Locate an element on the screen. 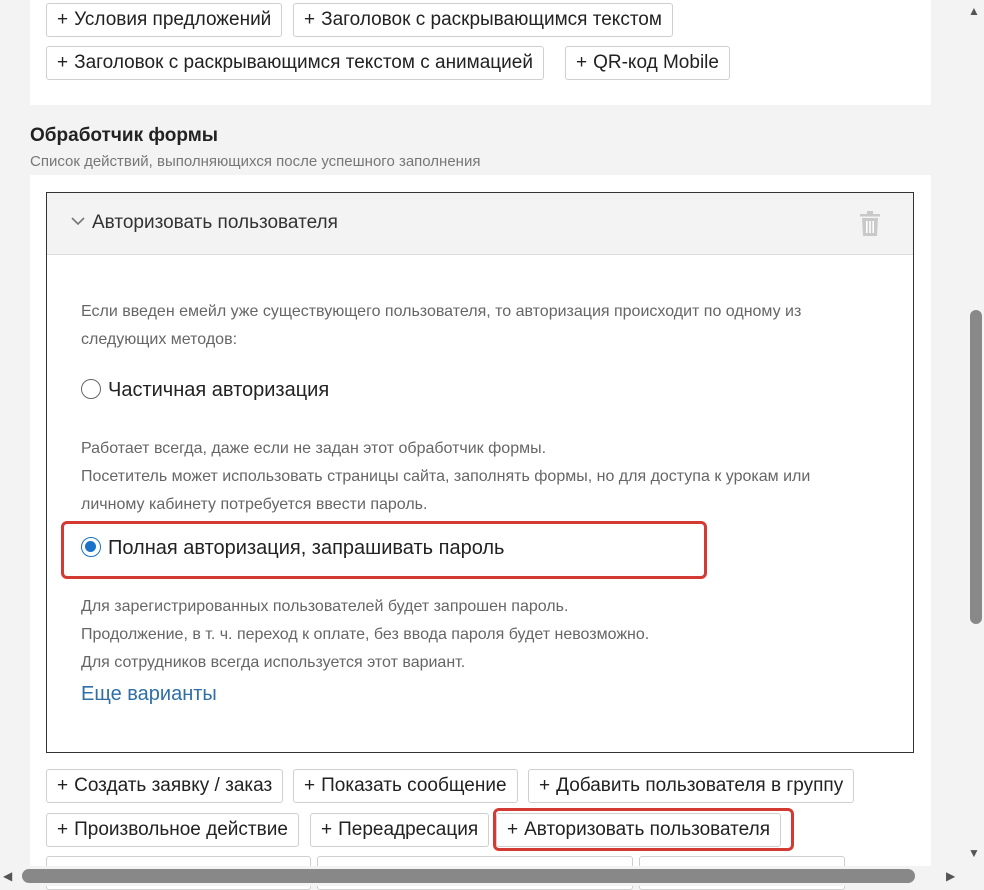 This screenshot has height=890, width=984. partial-auth-radio is located at coordinates (91, 389).